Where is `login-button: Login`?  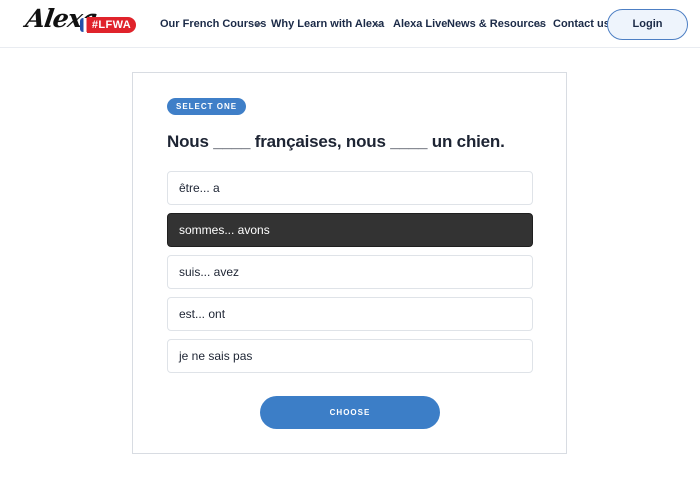 login-button: Login is located at coordinates (647, 24).